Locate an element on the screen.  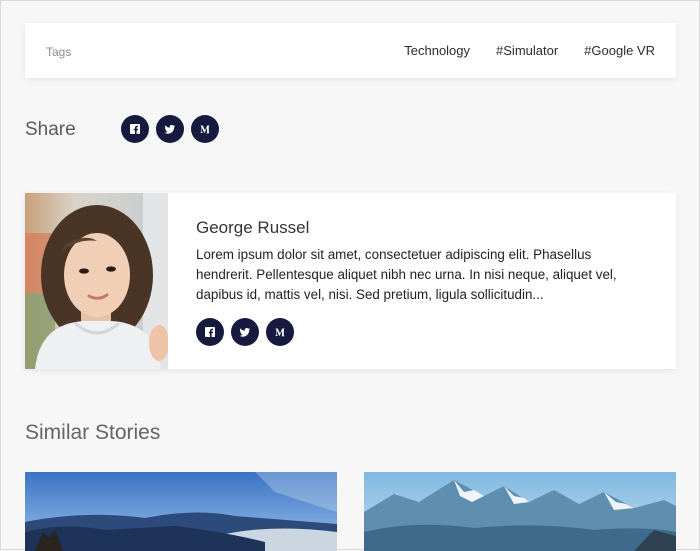
share-facebook-button is located at coordinates (135, 129).